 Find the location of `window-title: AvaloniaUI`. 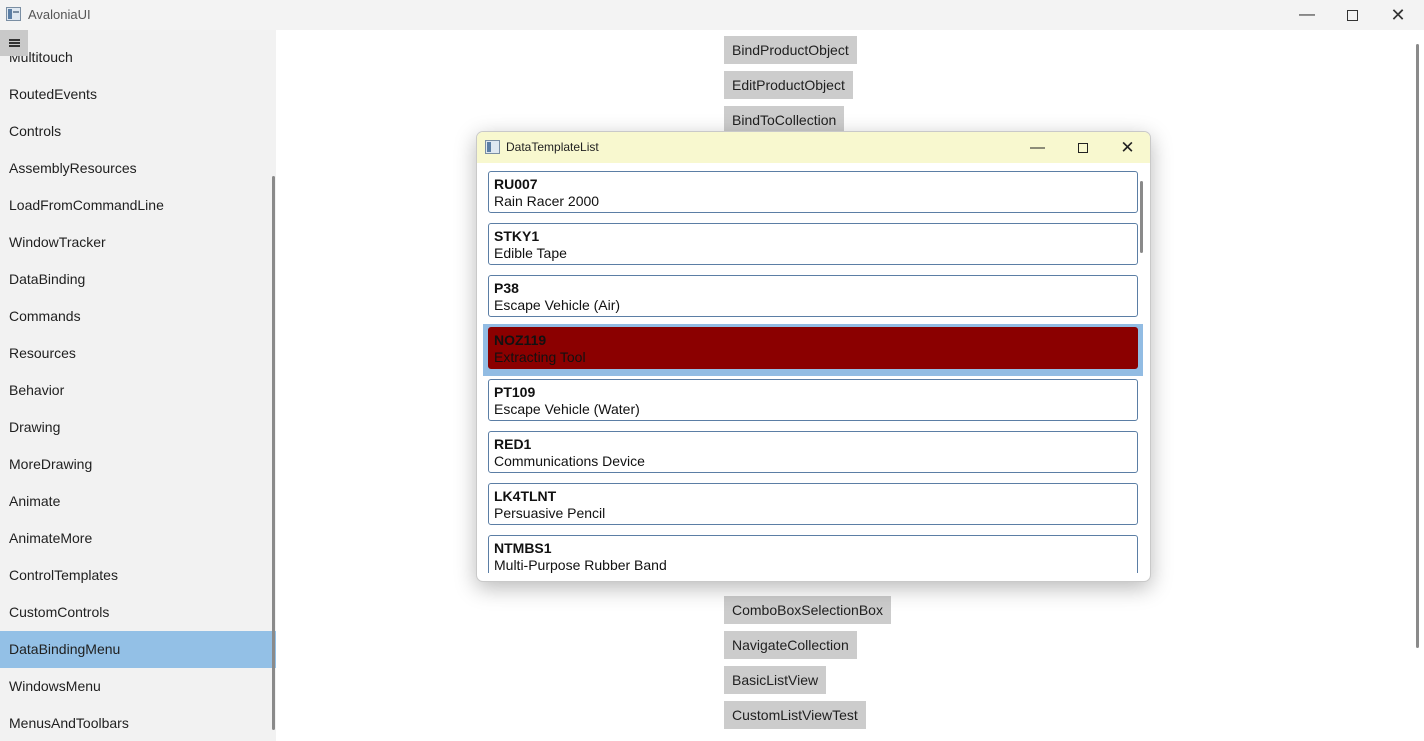

window-title: AvaloniaUI is located at coordinates (59, 14).